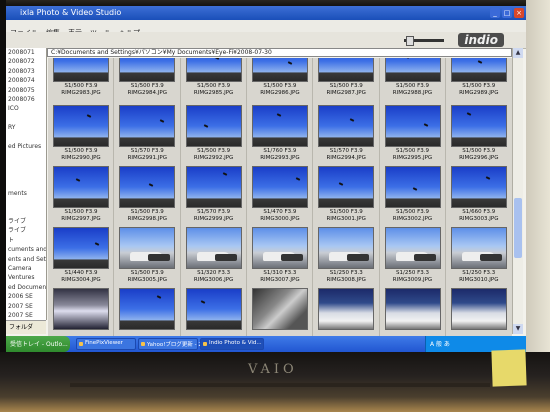 The width and height of the screenshot is (550, 412). Describe the element at coordinates (26, 90) in the screenshot. I see `folder-item: 2008075` at that location.